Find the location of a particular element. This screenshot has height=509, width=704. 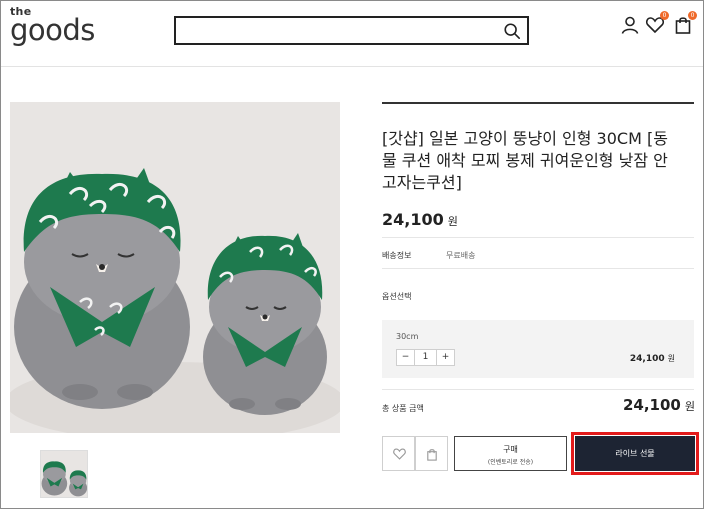

shipping-value: 무료배송 is located at coordinates (461, 255).